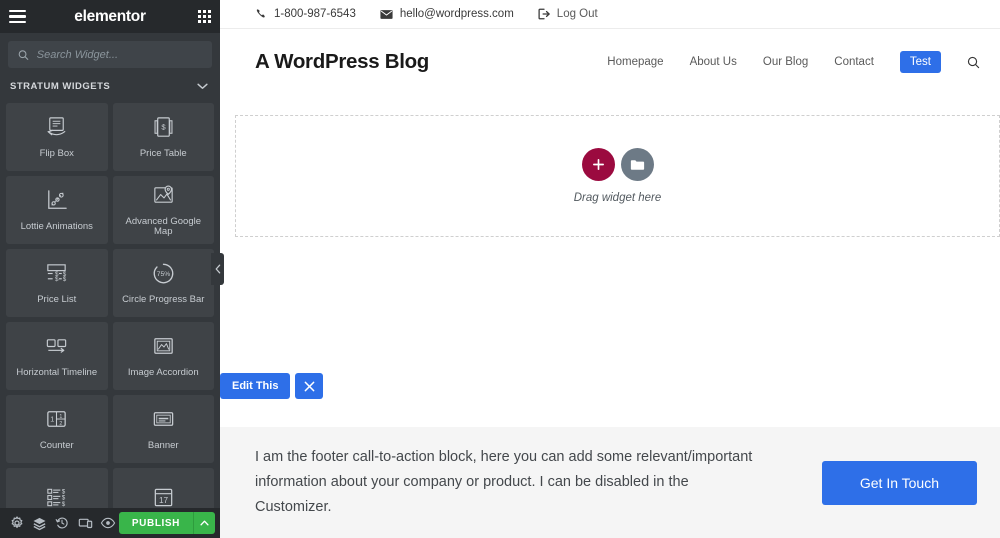 The width and height of the screenshot is (1000, 538). I want to click on logout-text: Log Out, so click(577, 14).